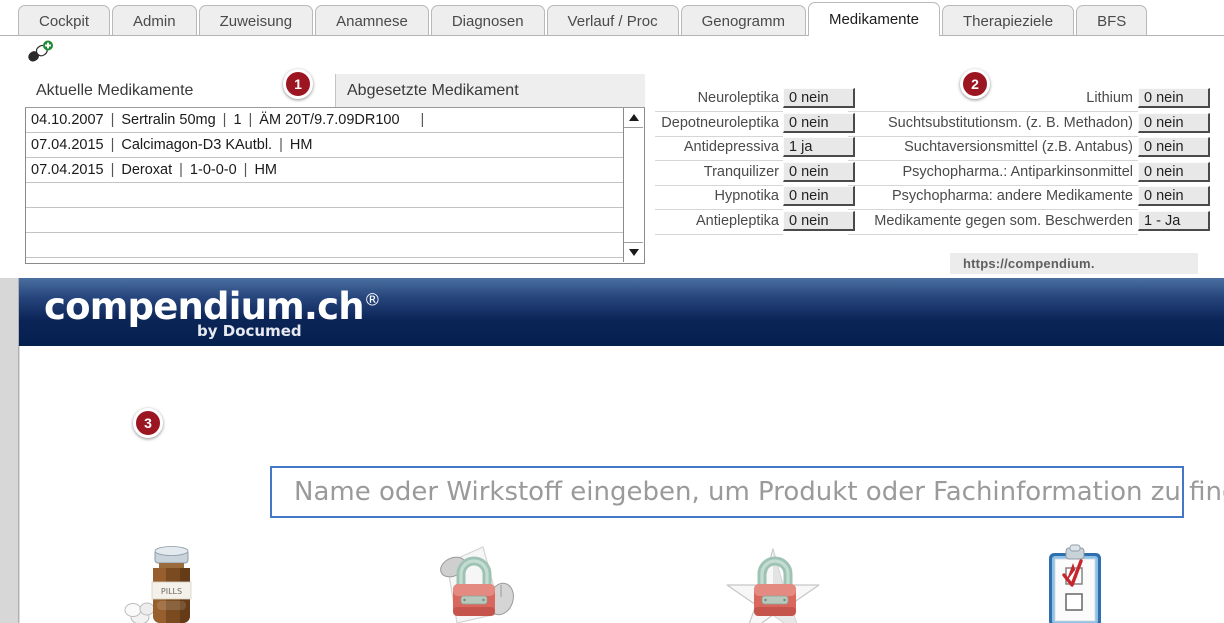  I want to click on medication-row: 07.04.2015 | Deroxat | 1-0-0-0 | HM, so click(335, 170).